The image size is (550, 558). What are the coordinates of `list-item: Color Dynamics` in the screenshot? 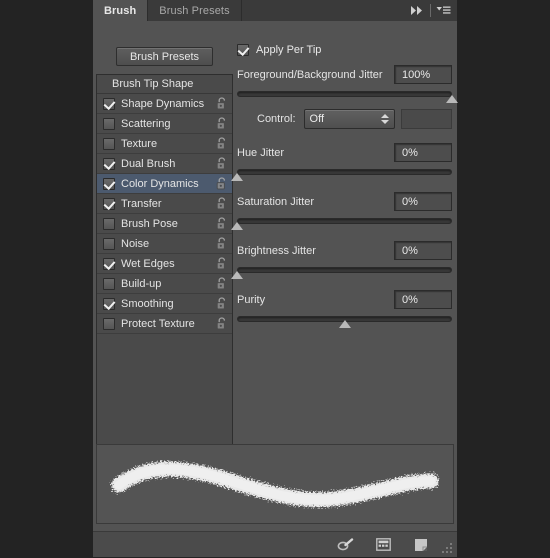 It's located at (164, 184).